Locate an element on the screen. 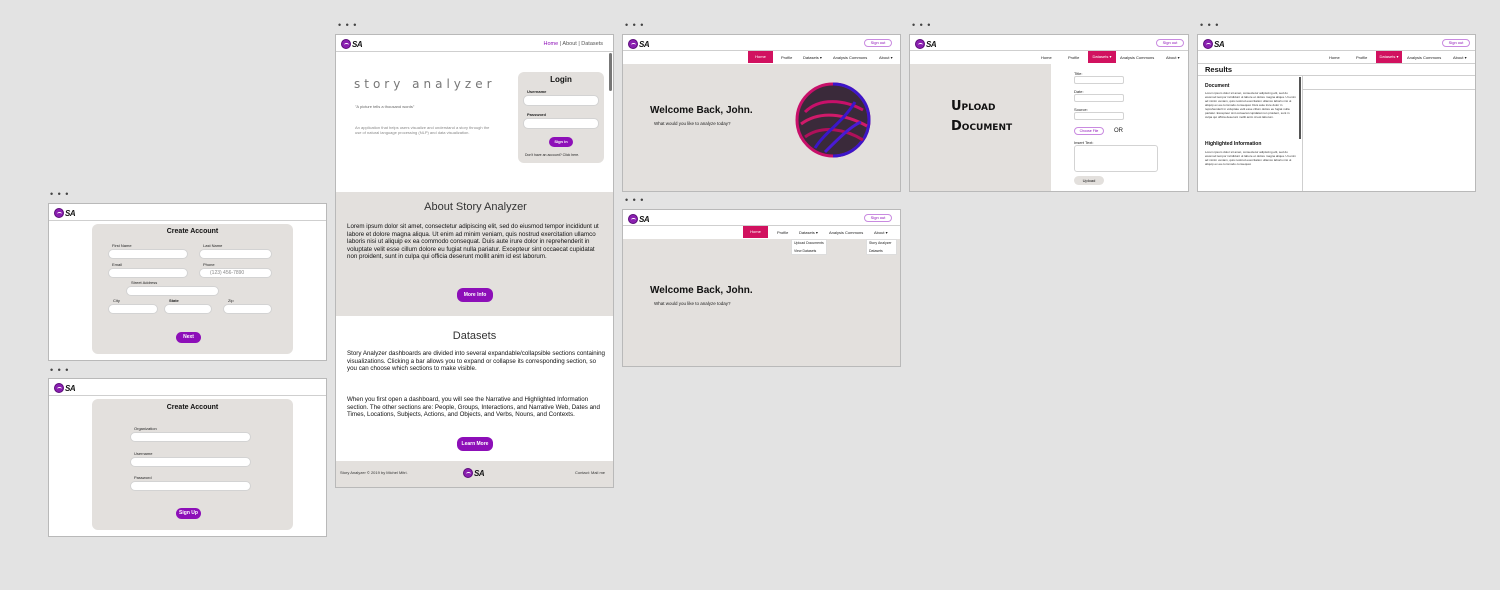 This screenshot has height=590, width=1500. footer-contact: Contact: Mail me is located at coordinates (590, 473).